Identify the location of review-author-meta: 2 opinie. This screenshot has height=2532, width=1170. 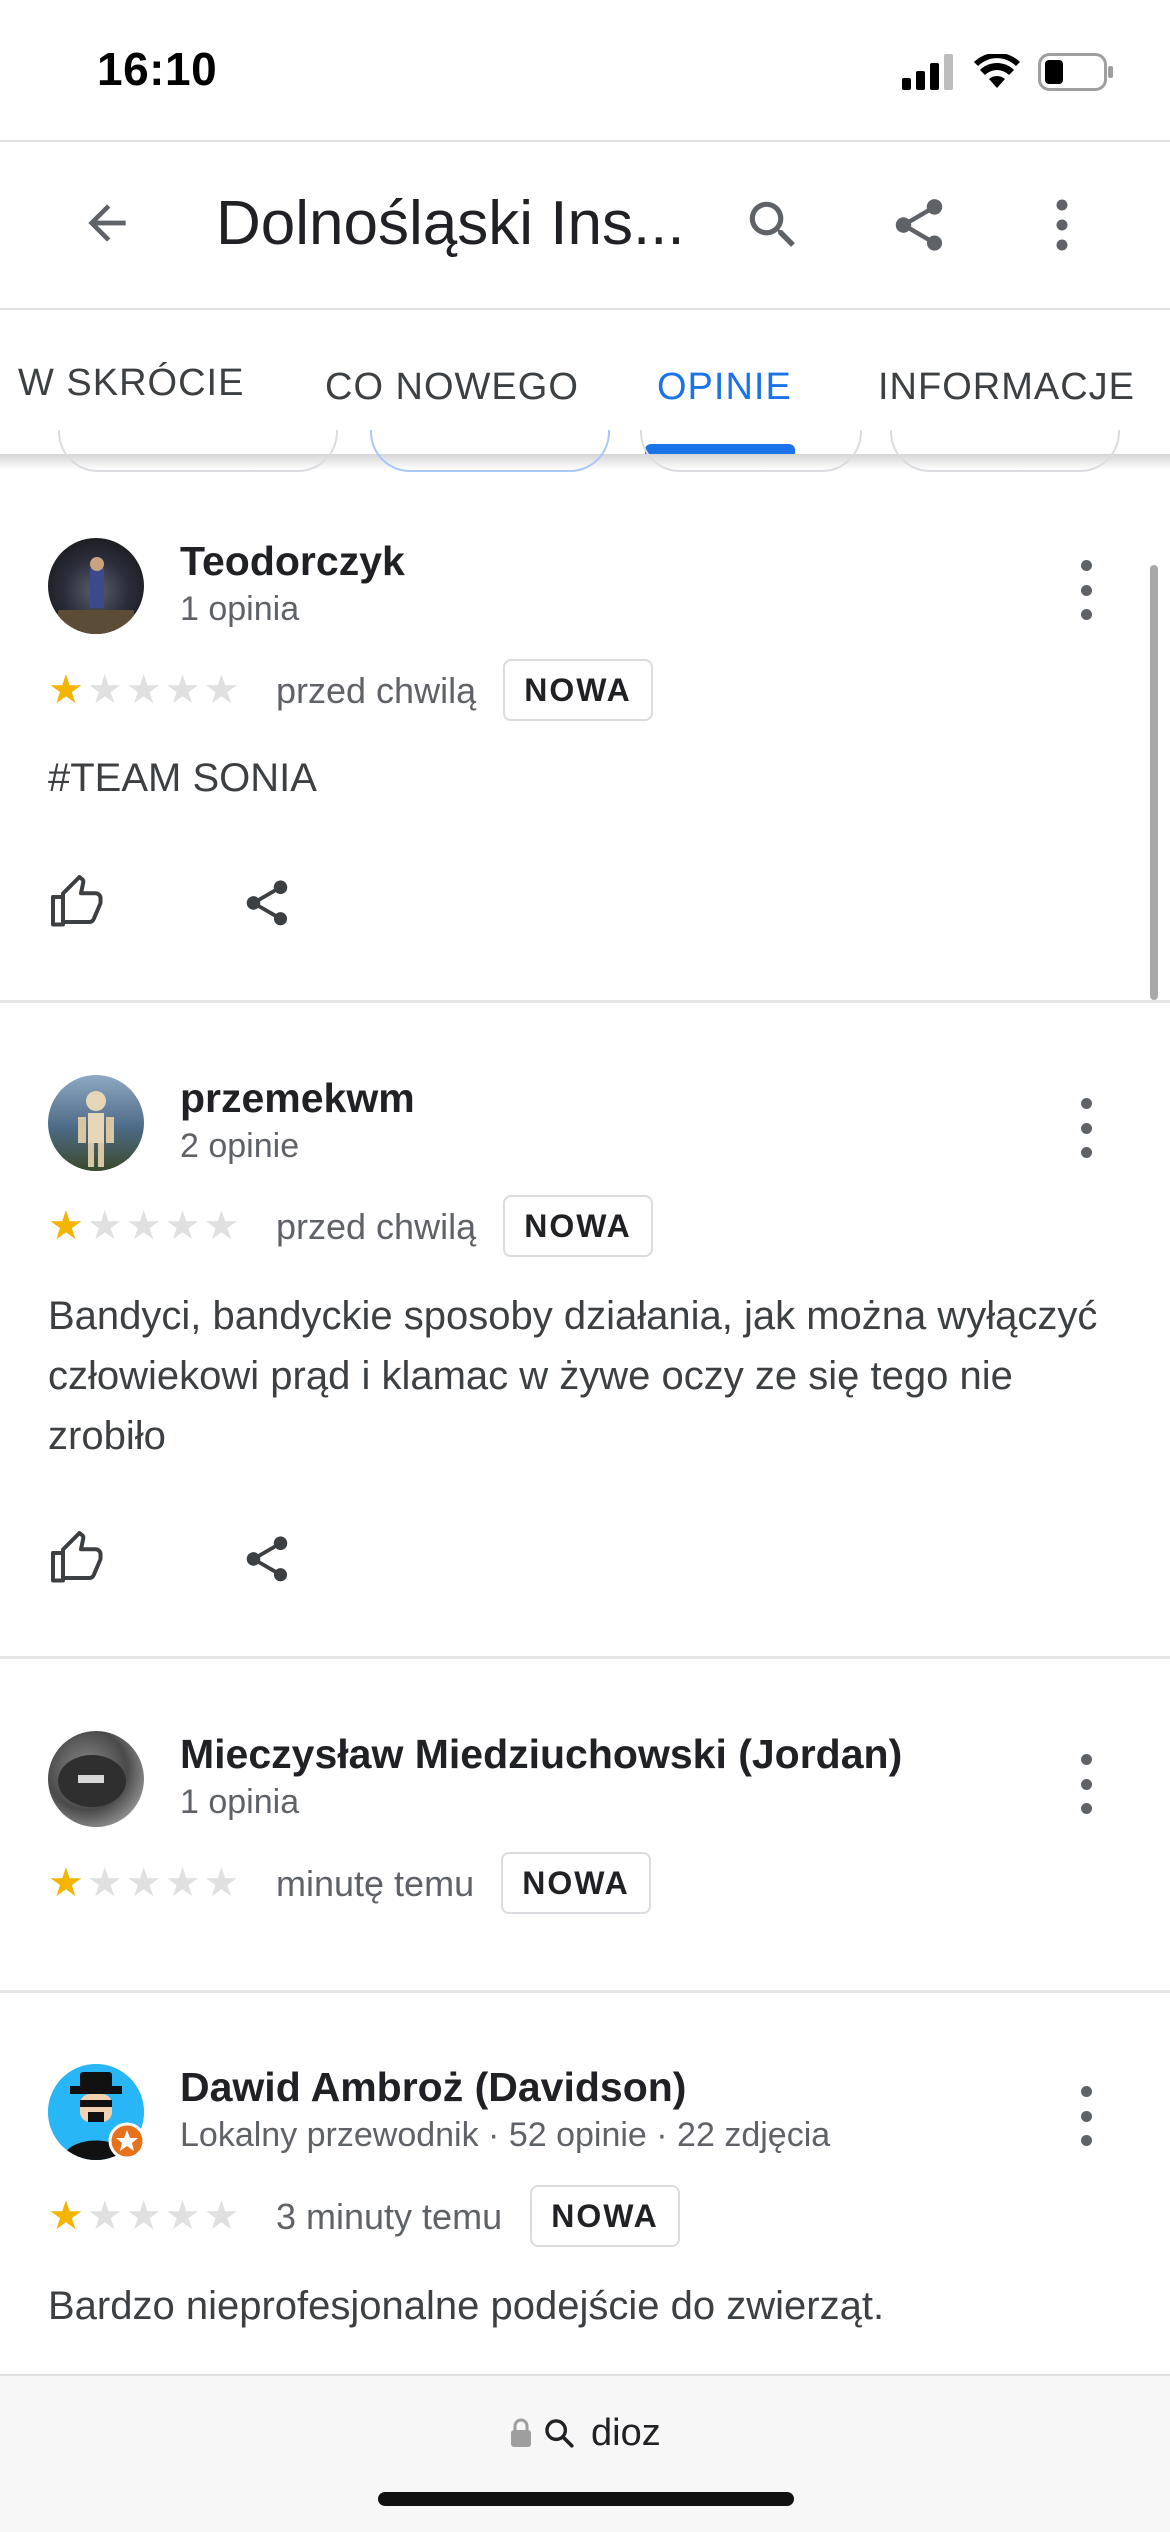
(240, 1146).